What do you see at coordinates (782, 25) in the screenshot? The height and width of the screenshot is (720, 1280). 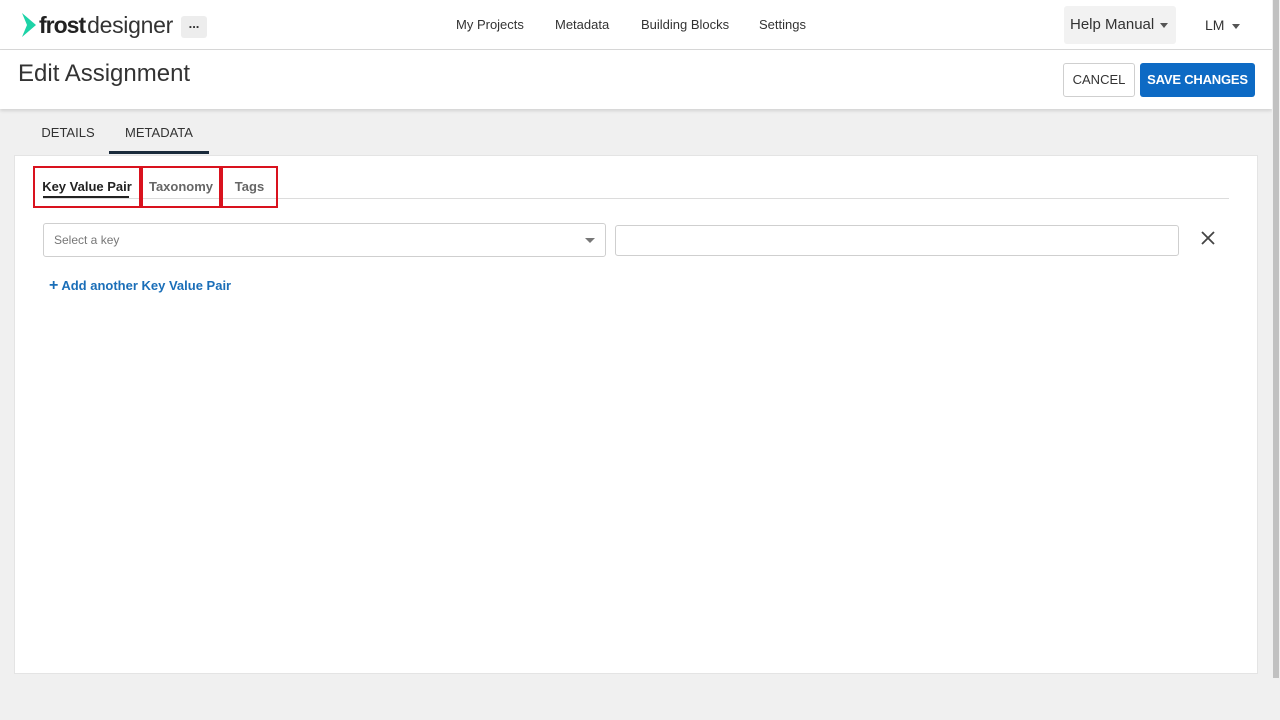 I see `nav-settings: Settings` at bounding box center [782, 25].